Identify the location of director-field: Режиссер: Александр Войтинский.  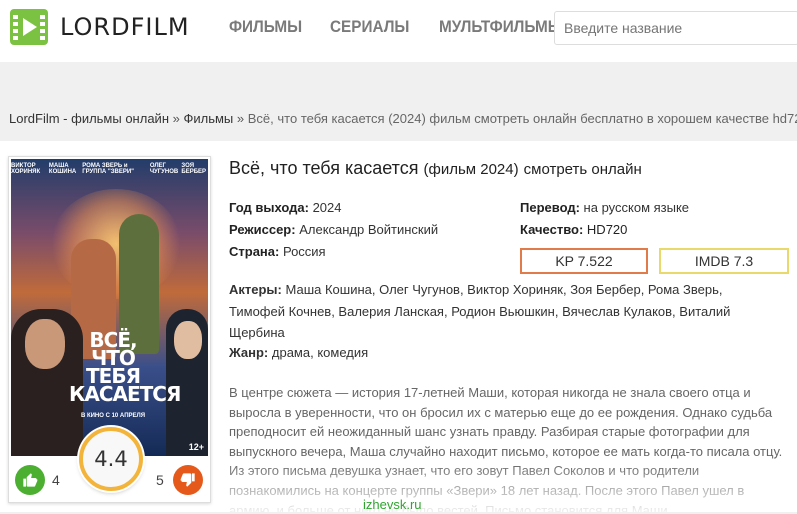
(333, 229).